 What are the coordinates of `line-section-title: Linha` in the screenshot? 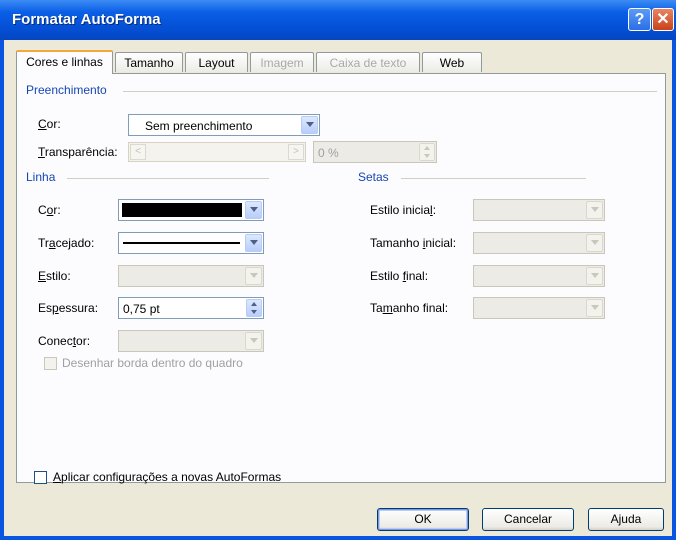 It's located at (41, 177).